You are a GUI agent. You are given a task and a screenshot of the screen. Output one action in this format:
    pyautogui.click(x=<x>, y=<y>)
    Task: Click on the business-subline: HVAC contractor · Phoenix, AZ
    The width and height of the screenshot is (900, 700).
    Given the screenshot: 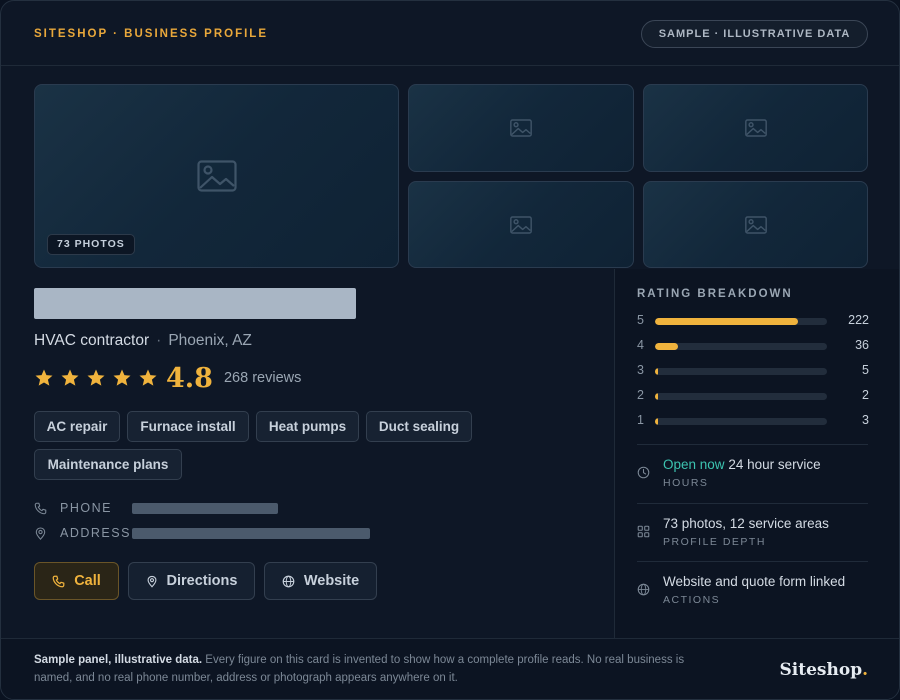 What is the action you would take?
    pyautogui.click(x=143, y=341)
    